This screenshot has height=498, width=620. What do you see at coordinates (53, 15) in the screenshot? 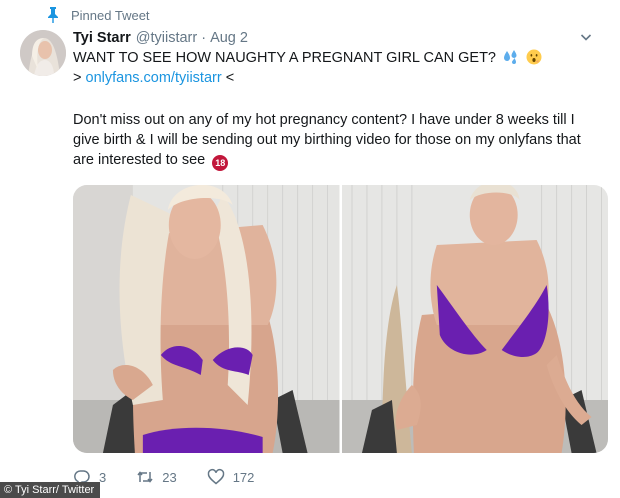
I see `pin-icon` at bounding box center [53, 15].